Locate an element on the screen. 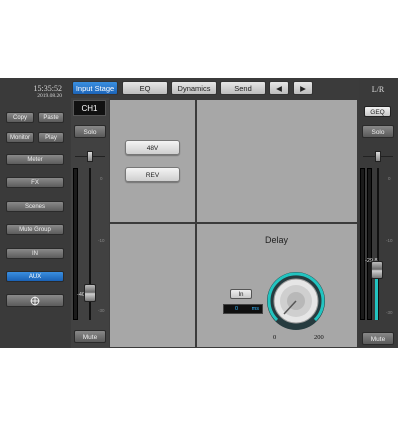  main-pan-handle is located at coordinates (378, 156).